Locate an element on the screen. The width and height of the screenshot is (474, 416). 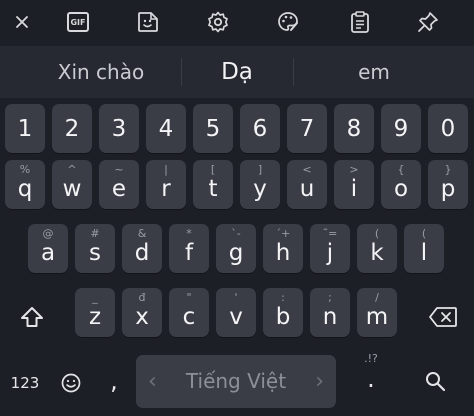
key-m: / m is located at coordinates (377, 312).